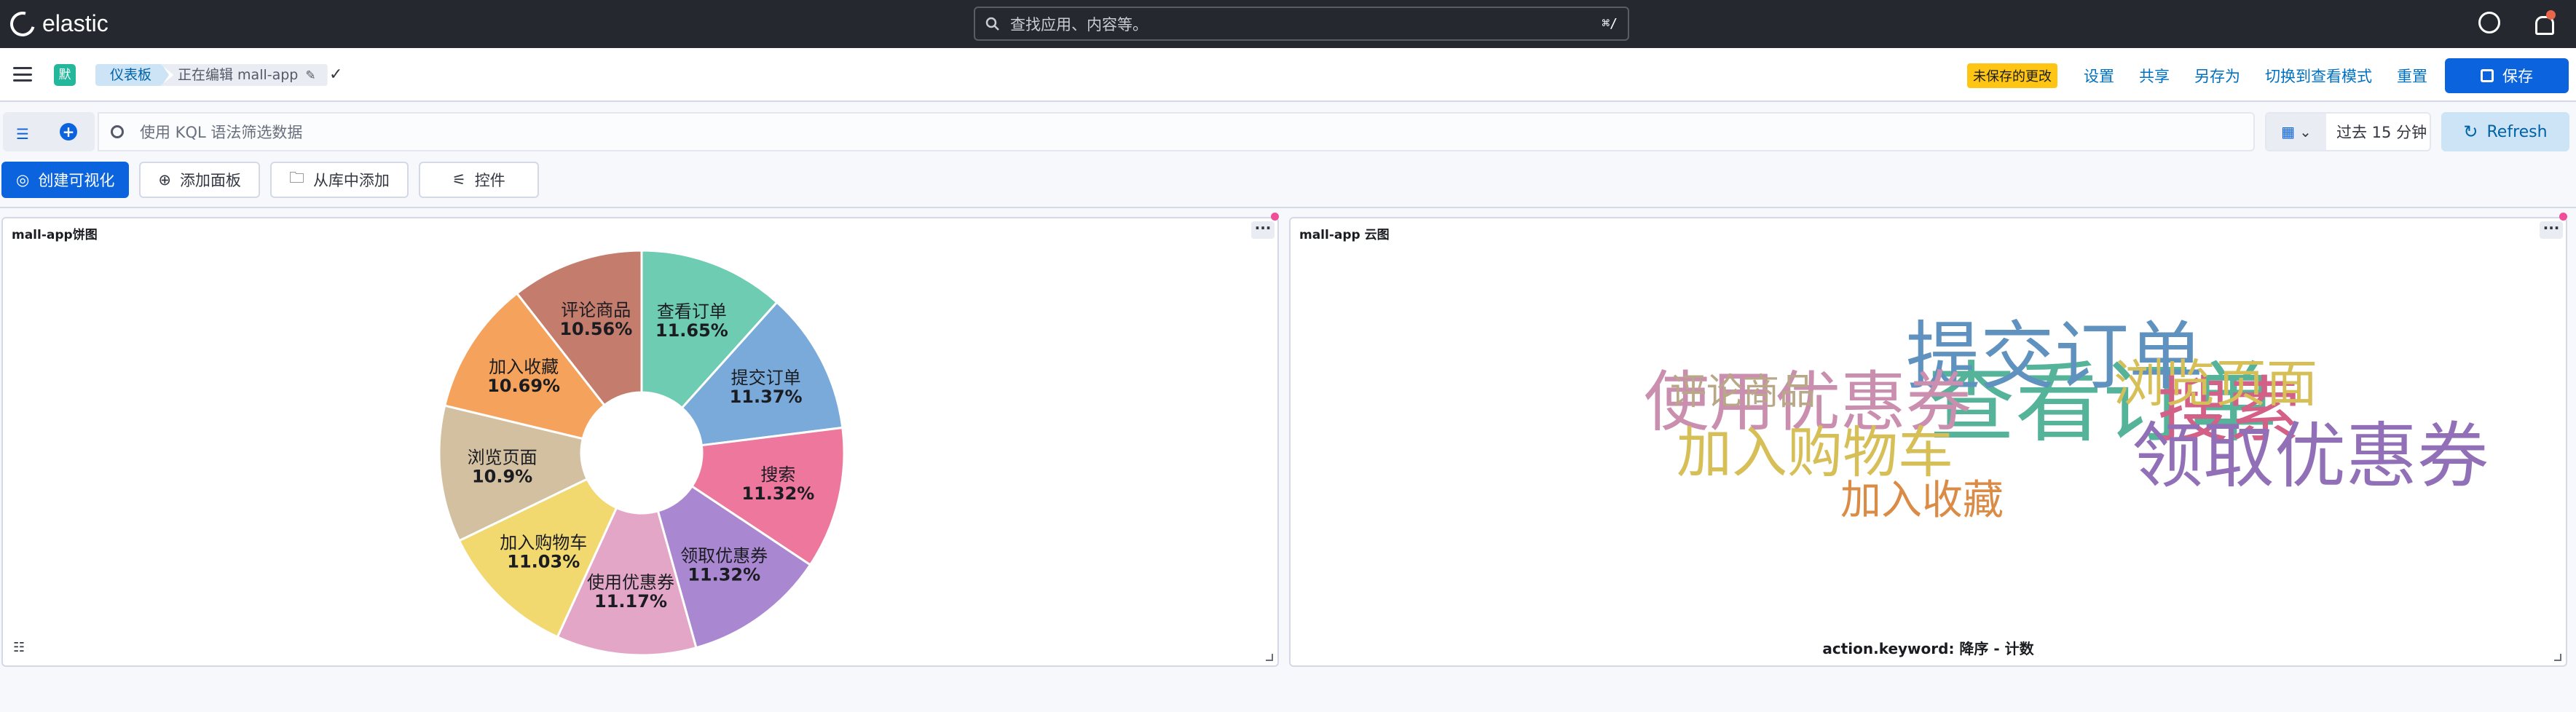 Image resolution: width=2576 pixels, height=712 pixels. What do you see at coordinates (2215, 384) in the screenshot?
I see `wordcloud-word: 浏览页面` at bounding box center [2215, 384].